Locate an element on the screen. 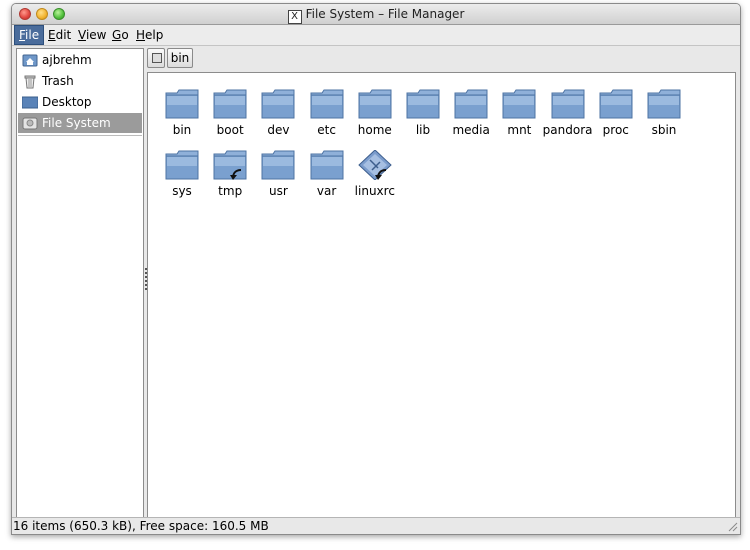 The height and width of the screenshot is (550, 750). file-item-proc: proc is located at coordinates (616, 118).